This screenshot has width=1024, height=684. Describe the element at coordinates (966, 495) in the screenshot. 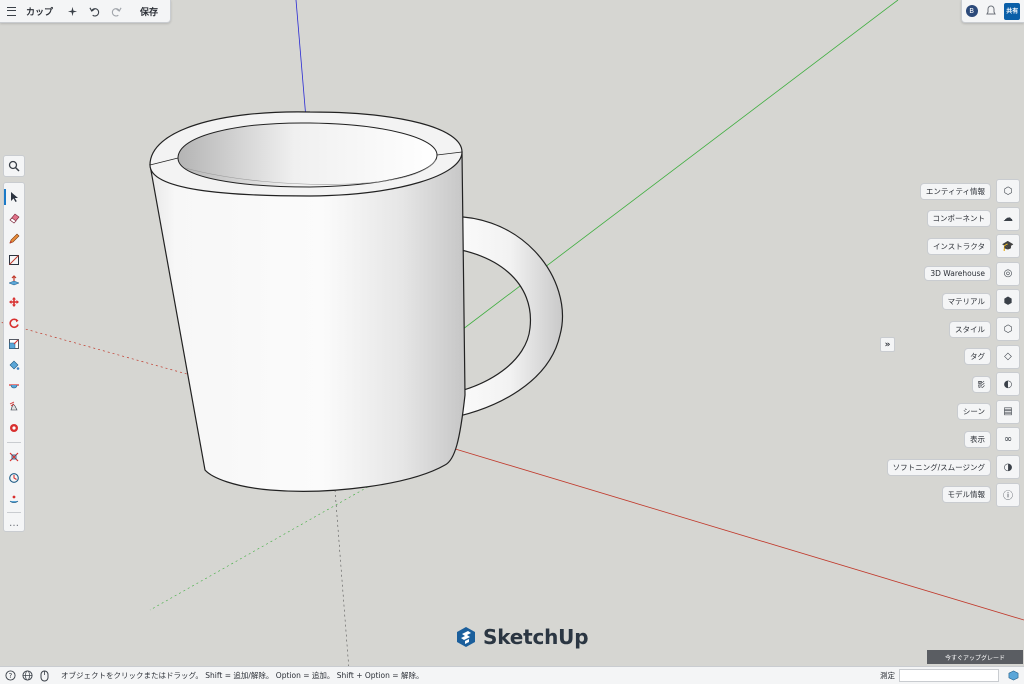

I see `panel-label: モデル情報` at that location.